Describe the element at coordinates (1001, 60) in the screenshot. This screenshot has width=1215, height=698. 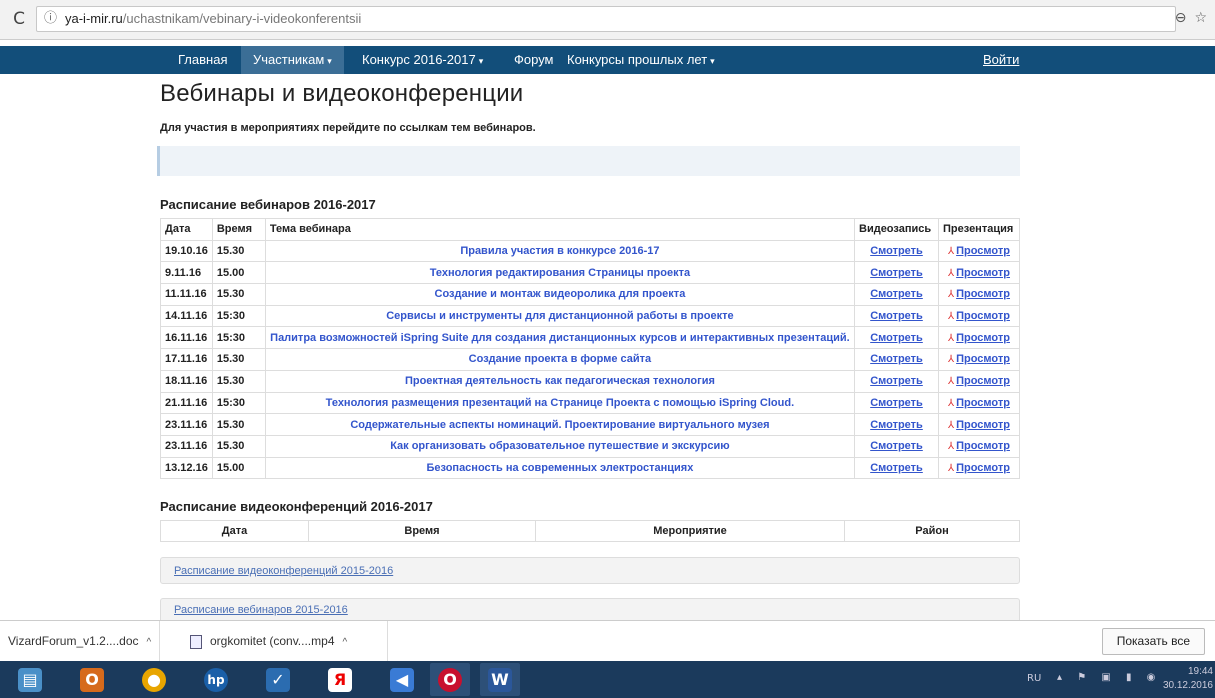
I see `login-link: Войти` at that location.